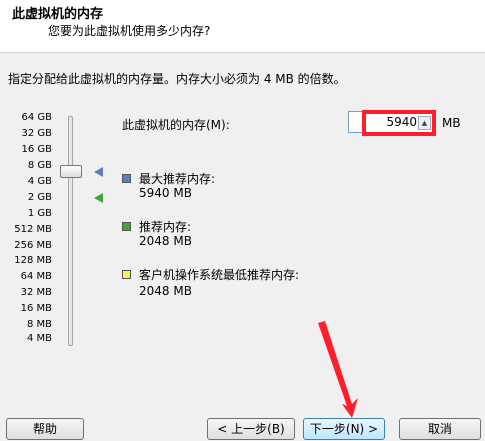 The width and height of the screenshot is (485, 441). What do you see at coordinates (242, 26) in the screenshot?
I see `dialog-header: 此虚拟机的内存 您要为此虚拟机使用多少内存?` at bounding box center [242, 26].